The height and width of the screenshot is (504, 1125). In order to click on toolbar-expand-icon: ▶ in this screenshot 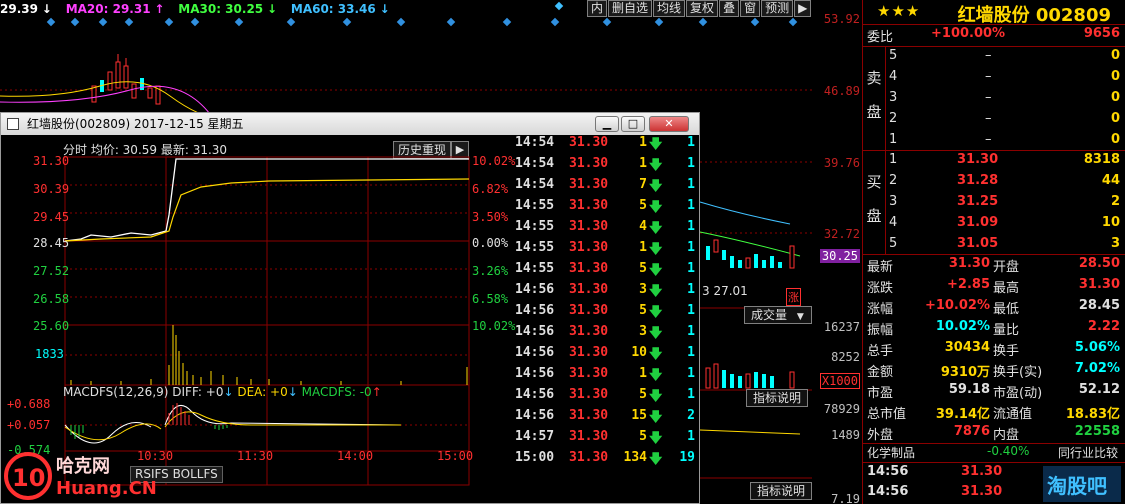, I will do `click(803, 8)`.